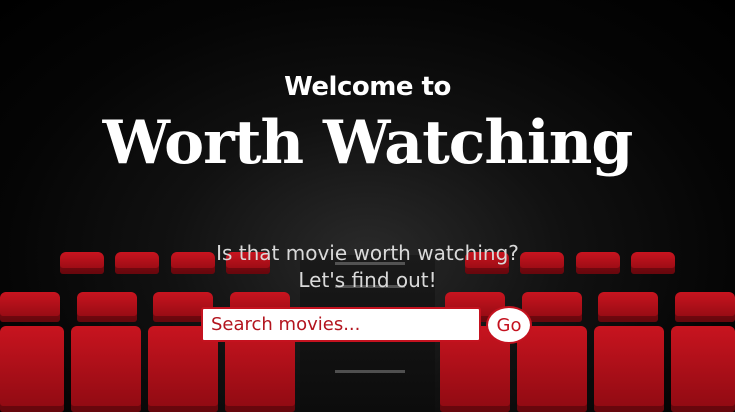 This screenshot has width=735, height=412. Describe the element at coordinates (367, 280) in the screenshot. I see `tagline-line-2: Let's find out!` at that location.